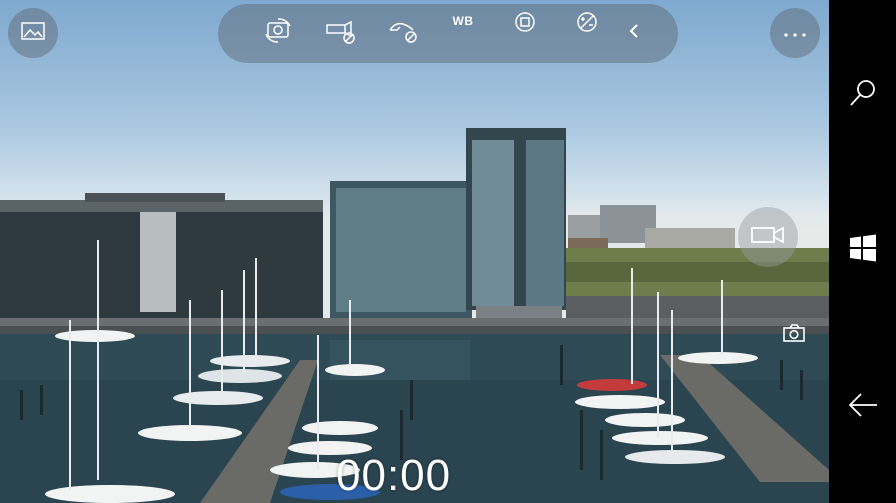  I want to click on start-button, so click(862, 250).